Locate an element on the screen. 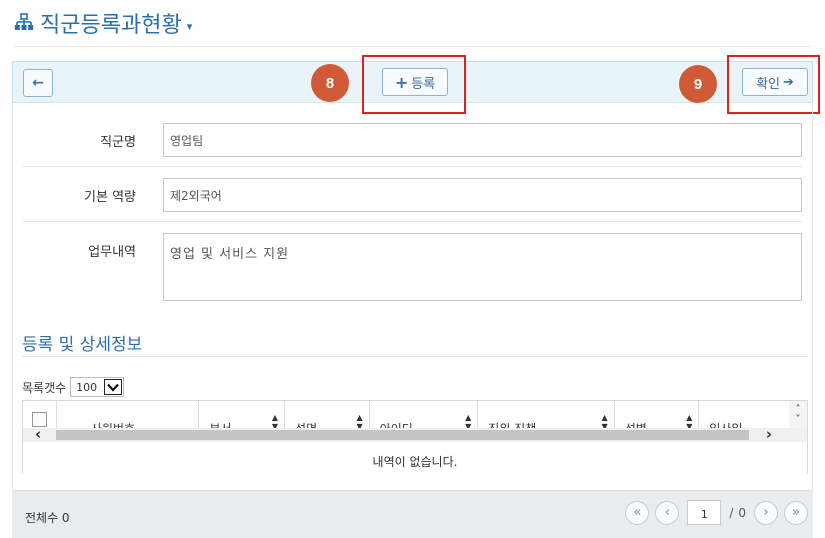 The width and height of the screenshot is (825, 538). per-page-label: 목록갯수 is located at coordinates (44, 387).